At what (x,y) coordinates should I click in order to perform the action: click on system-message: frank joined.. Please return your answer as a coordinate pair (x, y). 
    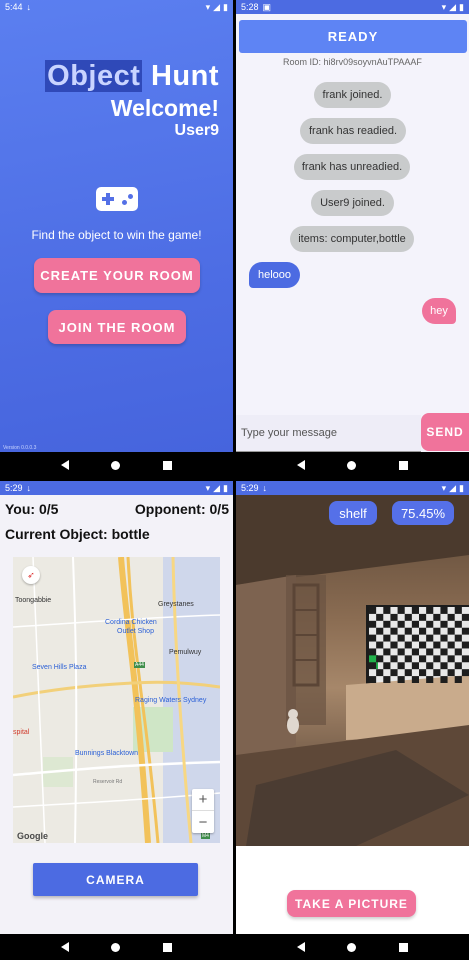
    Looking at the image, I should click on (352, 95).